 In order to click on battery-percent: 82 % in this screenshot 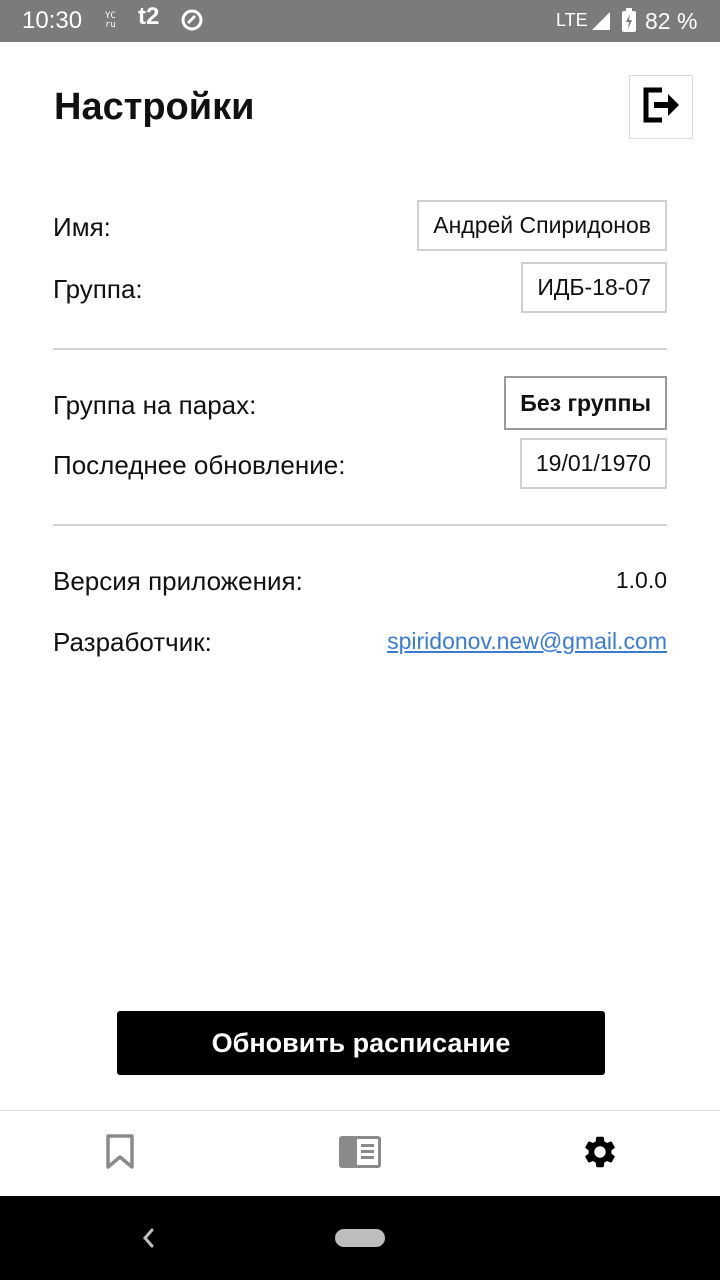, I will do `click(671, 21)`.